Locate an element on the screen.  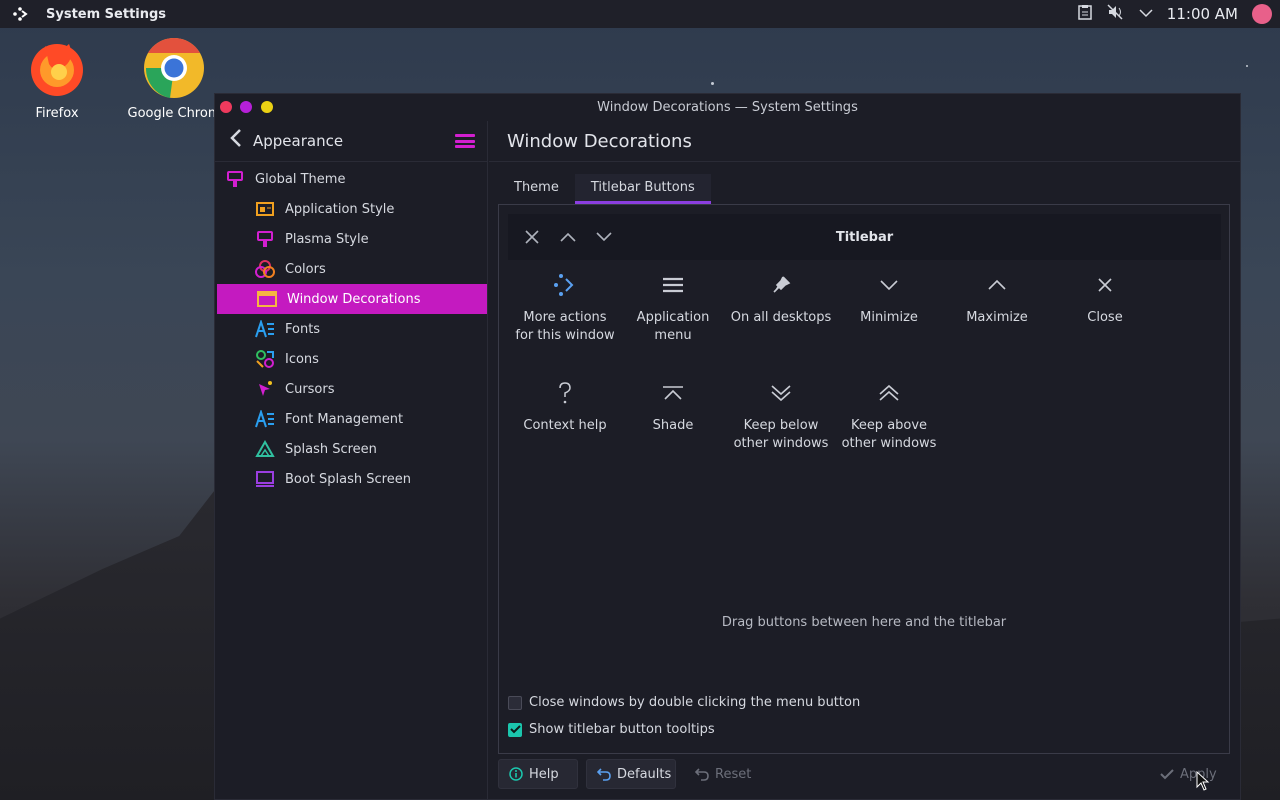
button-label: Shade is located at coordinates (673, 425).